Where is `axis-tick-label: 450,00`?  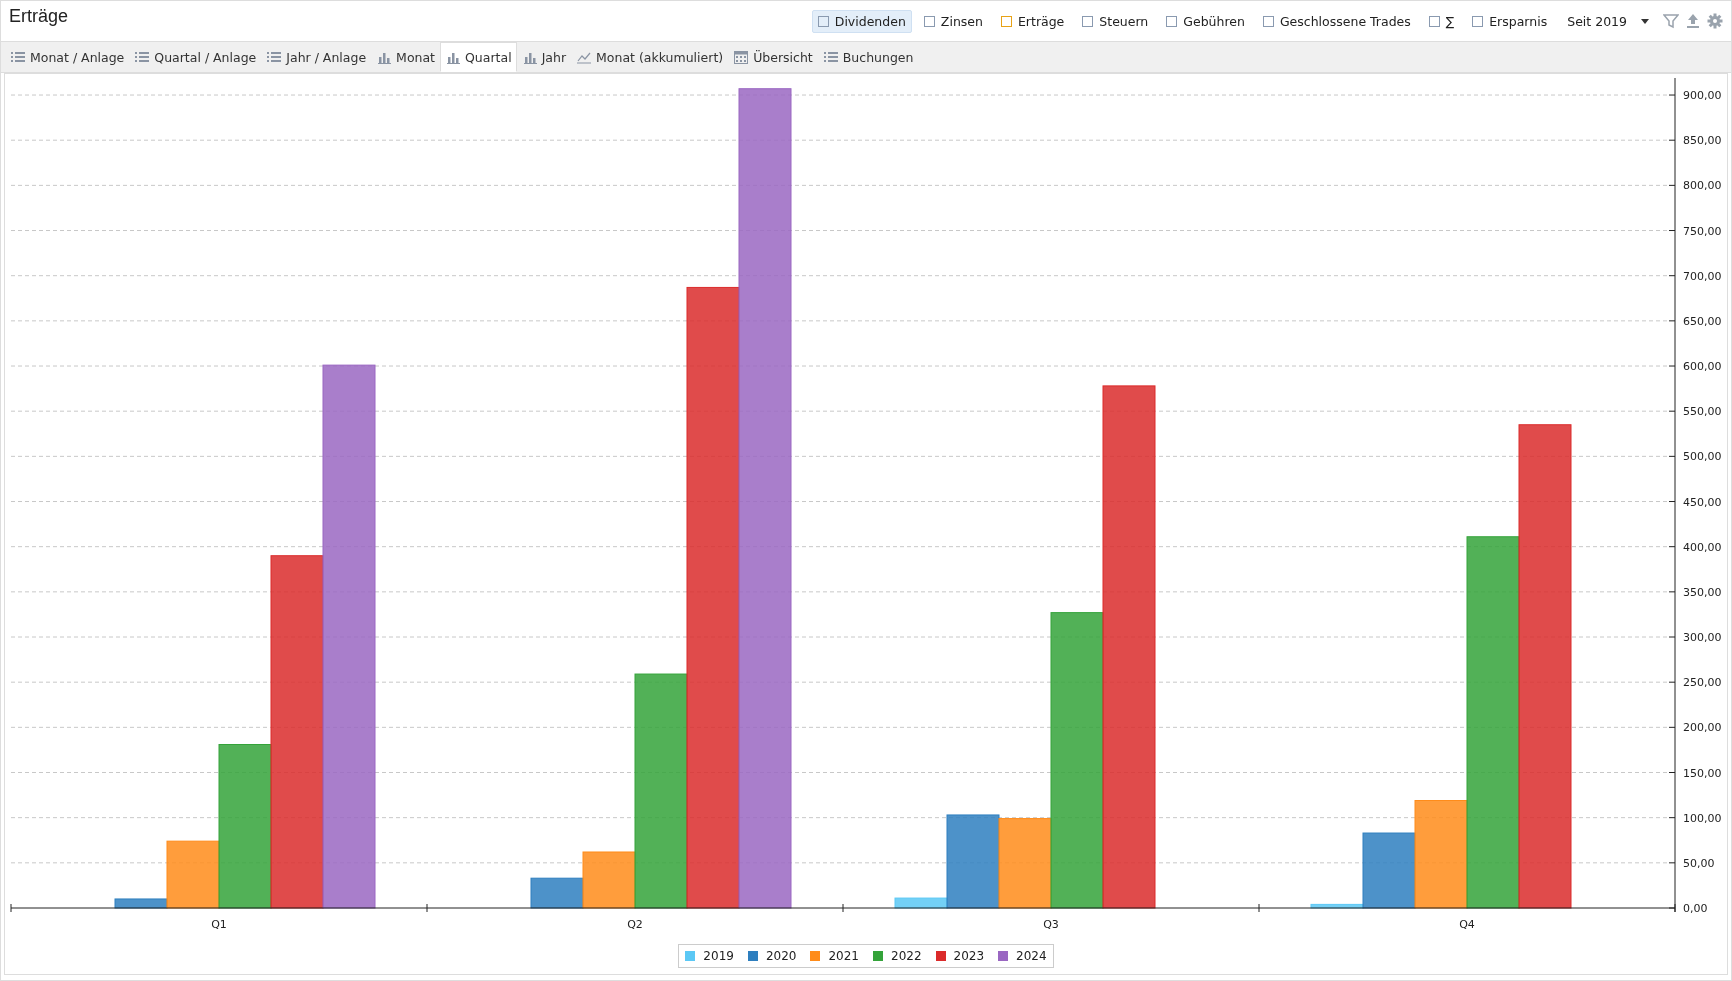 axis-tick-label: 450,00 is located at coordinates (1702, 502).